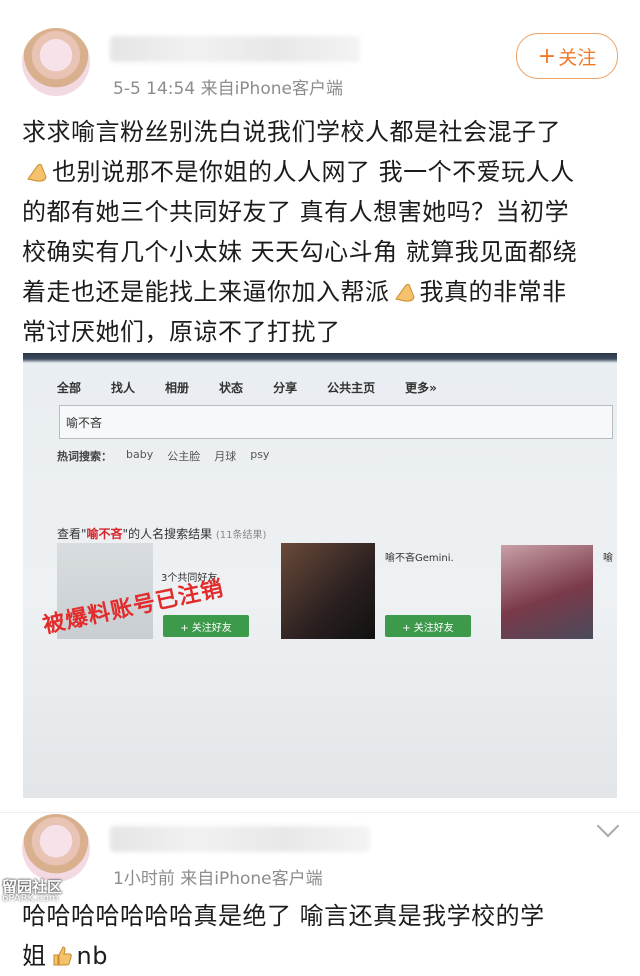 The image size is (640, 976). What do you see at coordinates (322, 172) in the screenshot?
I see `post-text-line: 也别说那不是你姐的人人网了 我一个不爱玩人人` at bounding box center [322, 172].